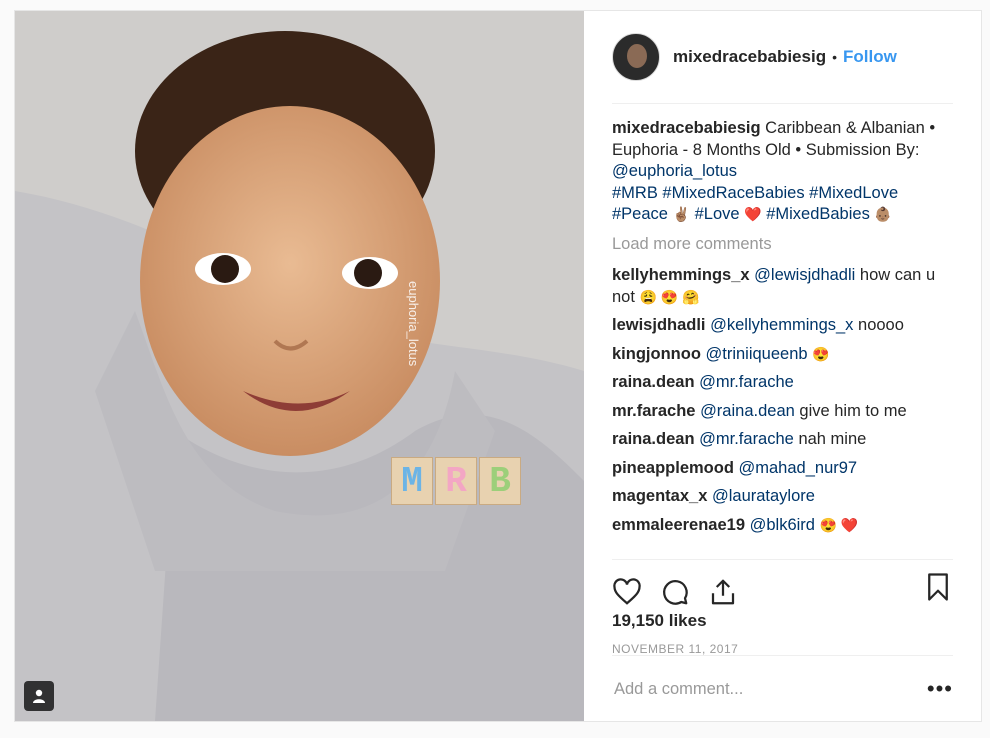 The image size is (990, 738). What do you see at coordinates (681, 275) in the screenshot?
I see `comment-username: kellyhemmings_x` at bounding box center [681, 275].